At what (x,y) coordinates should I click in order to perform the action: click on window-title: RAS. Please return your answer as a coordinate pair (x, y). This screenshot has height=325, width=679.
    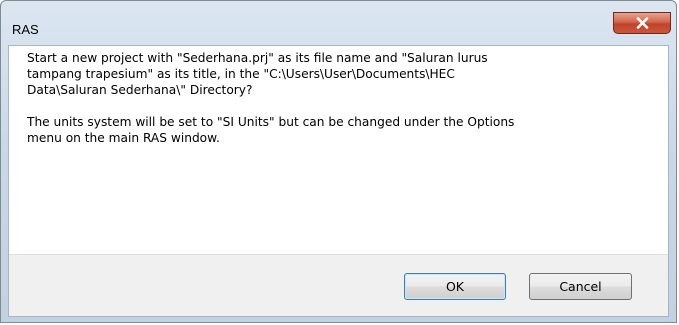
    Looking at the image, I should click on (25, 29).